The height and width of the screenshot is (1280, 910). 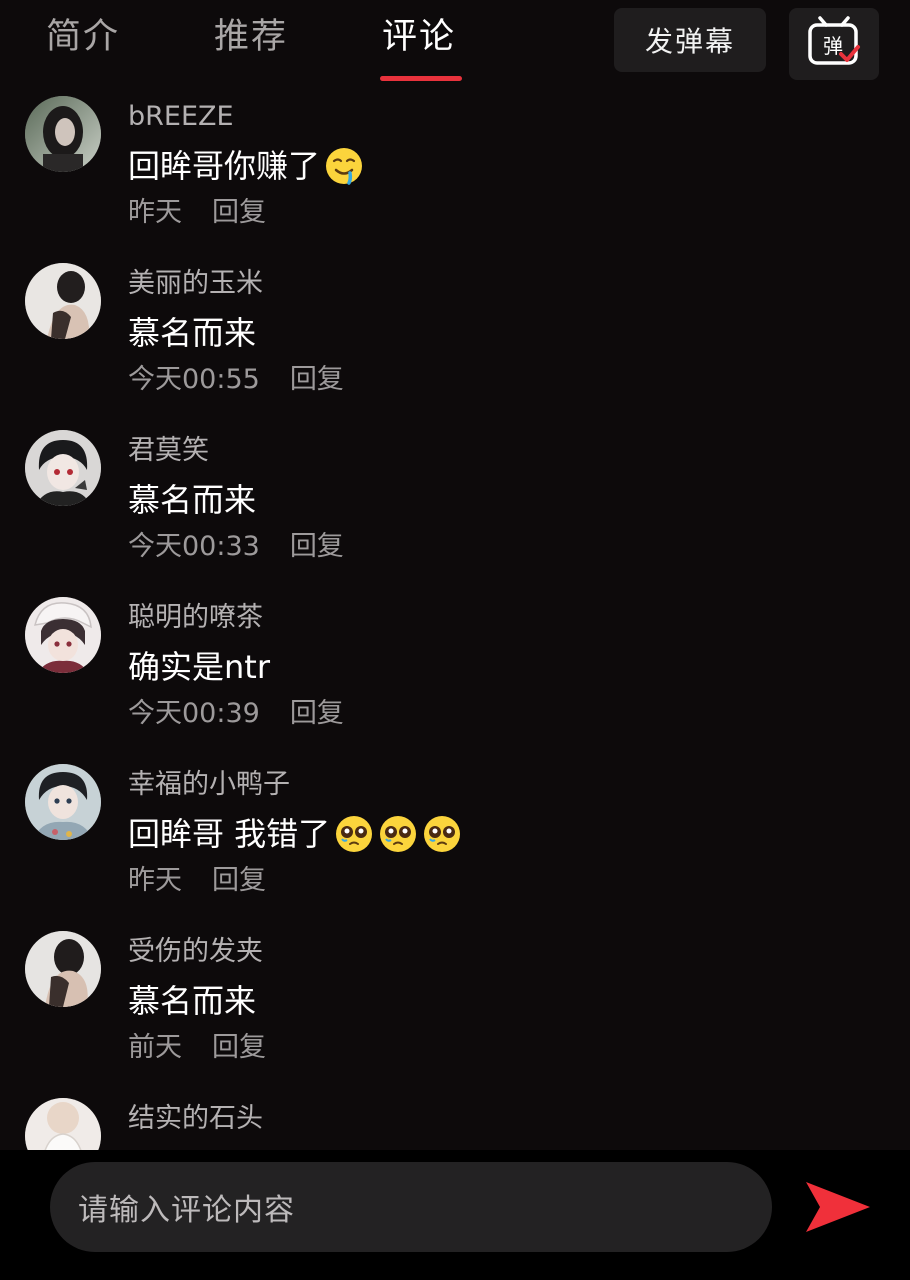 What do you see at coordinates (251, 37) in the screenshot?
I see `tab-recommend: 推荐` at bounding box center [251, 37].